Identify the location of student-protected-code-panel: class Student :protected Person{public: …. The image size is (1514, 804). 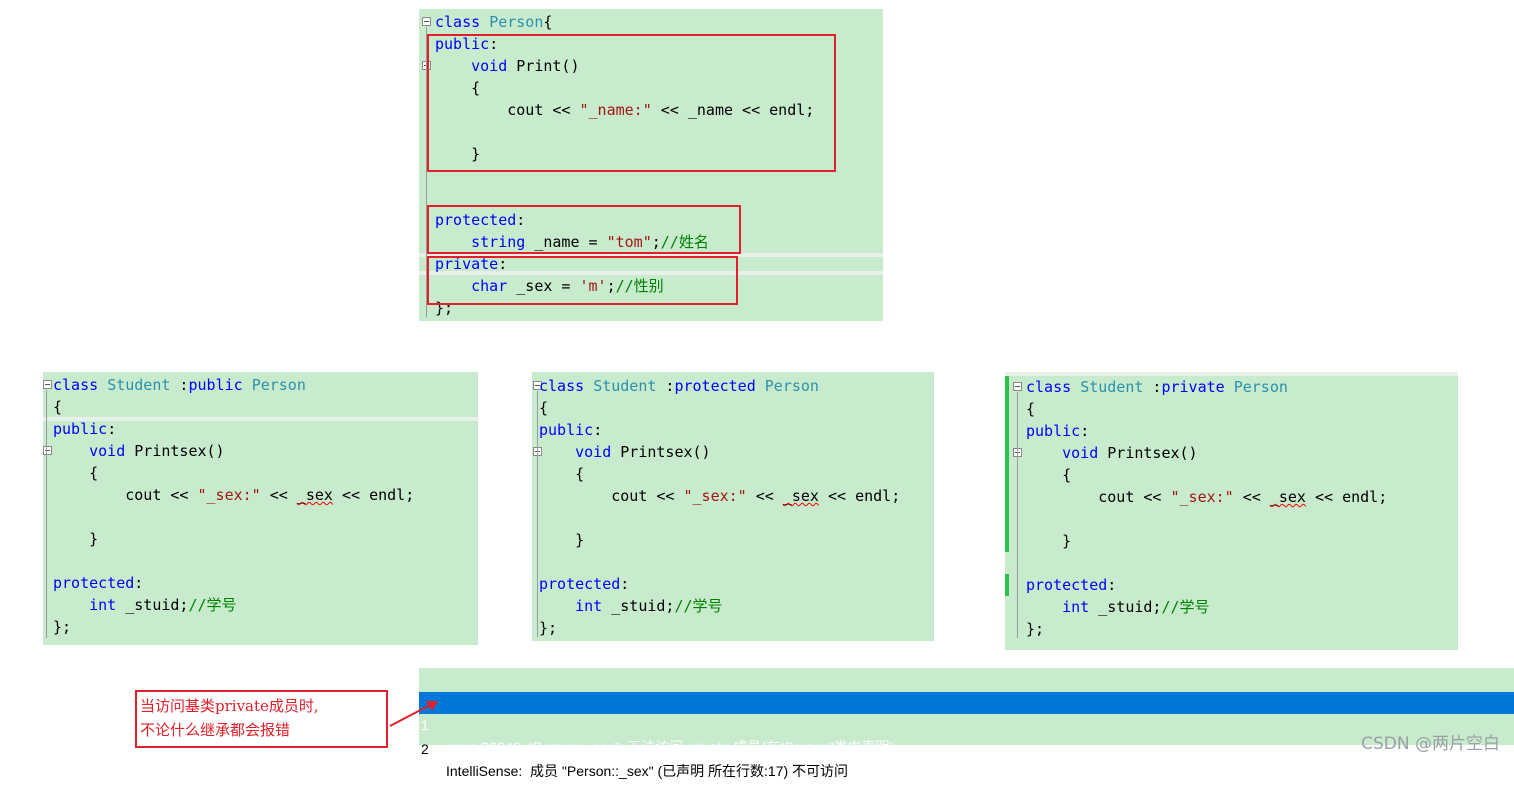
(733, 506).